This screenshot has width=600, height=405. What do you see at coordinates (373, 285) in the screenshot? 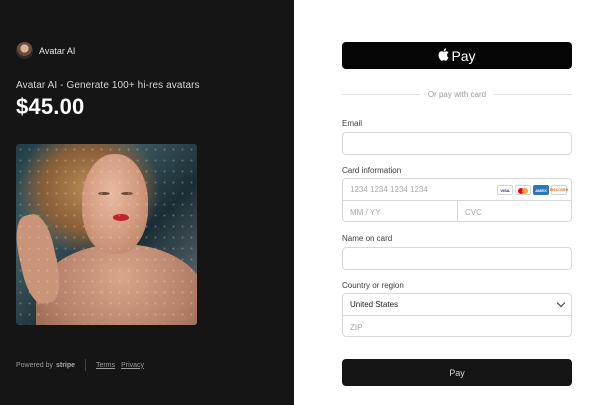
I see `country-label: Country or region` at bounding box center [373, 285].